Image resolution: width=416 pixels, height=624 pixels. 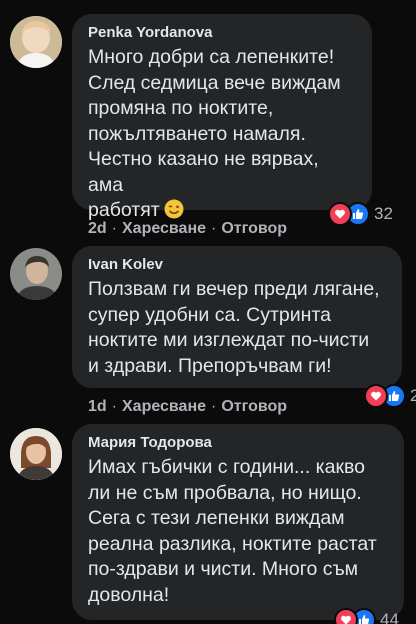 What do you see at coordinates (389, 617) in the screenshot?
I see `reaction-count: 44` at bounding box center [389, 617].